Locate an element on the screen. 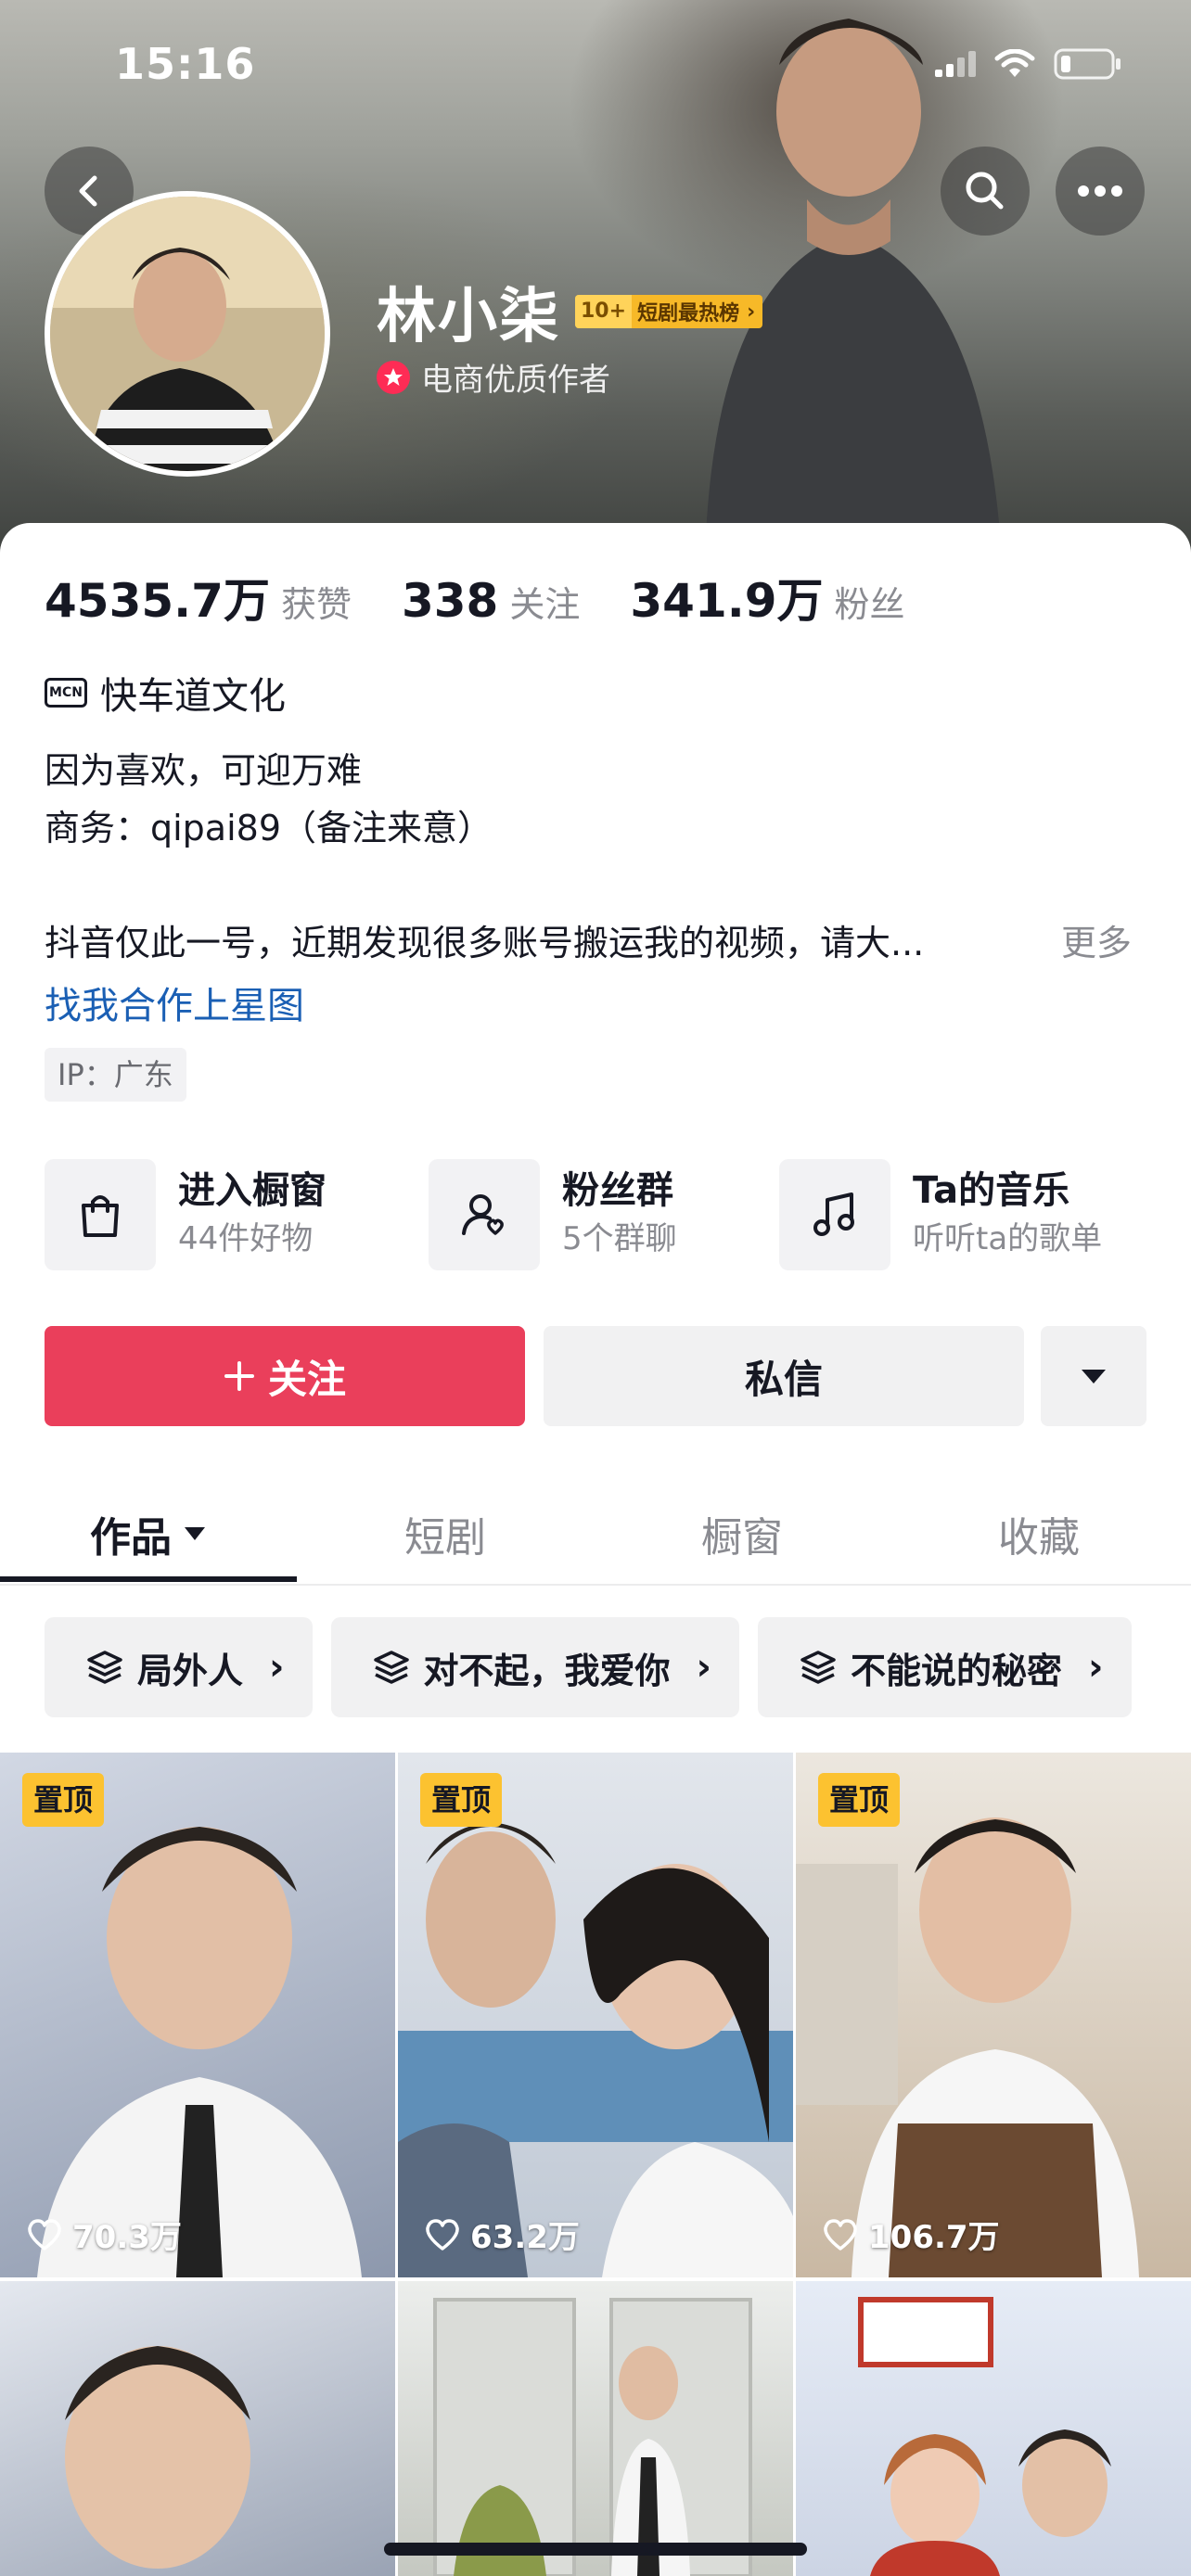  profile-stats: 4535.7万 获赞 338 关注 341.9万 粉丝 is located at coordinates (500, 598).